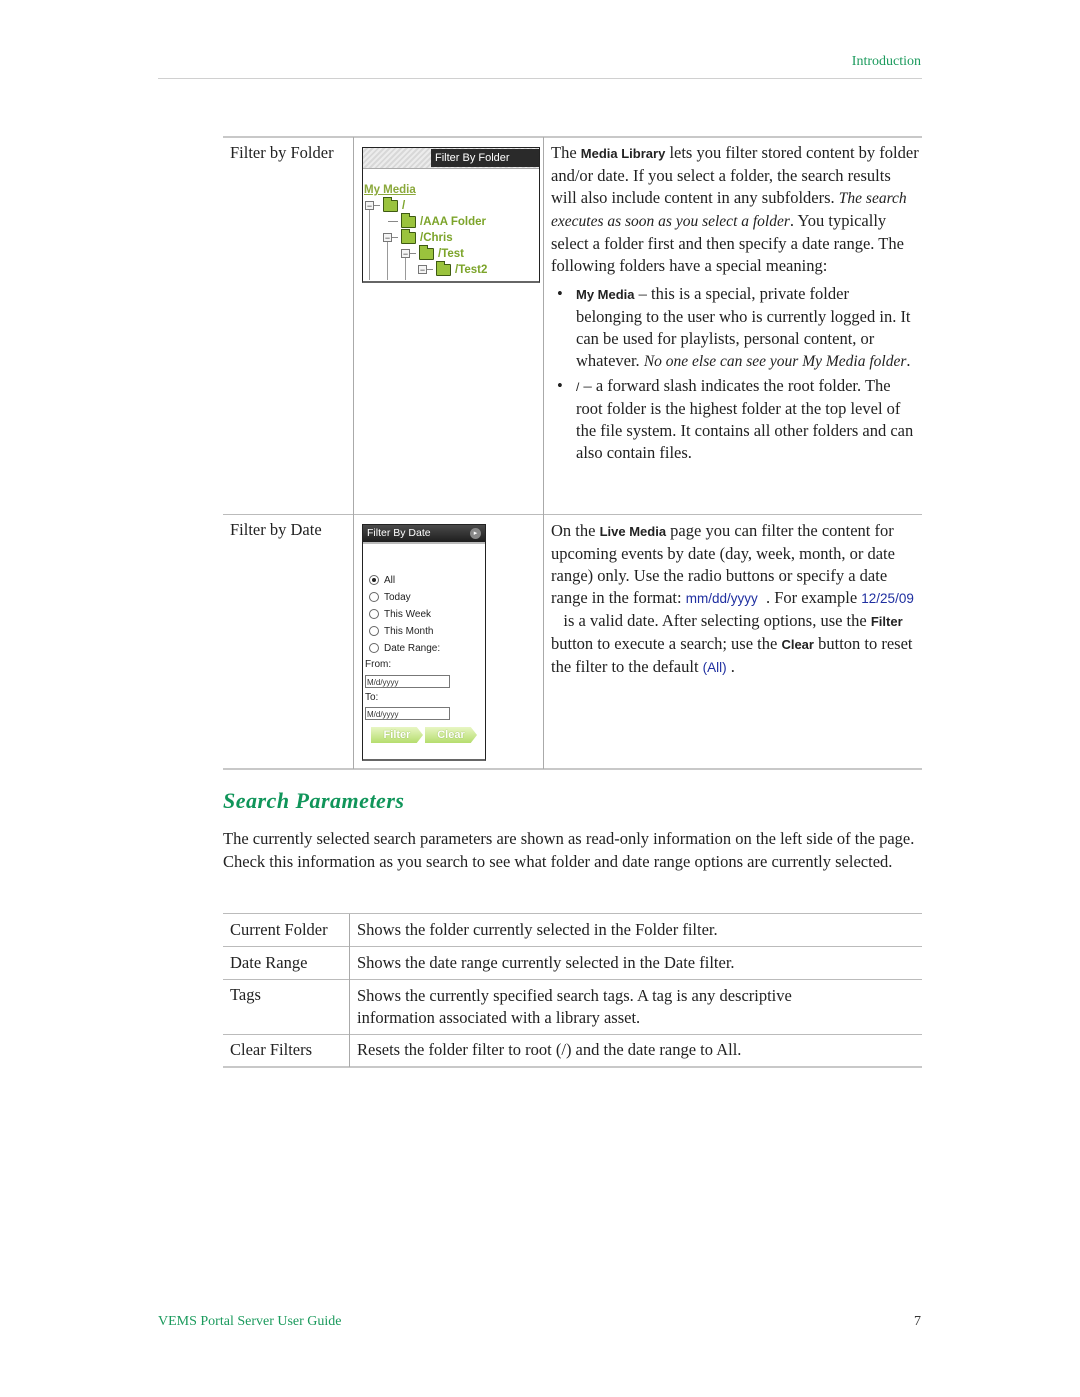  What do you see at coordinates (572, 137) in the screenshot?
I see `table-top-rule` at bounding box center [572, 137].